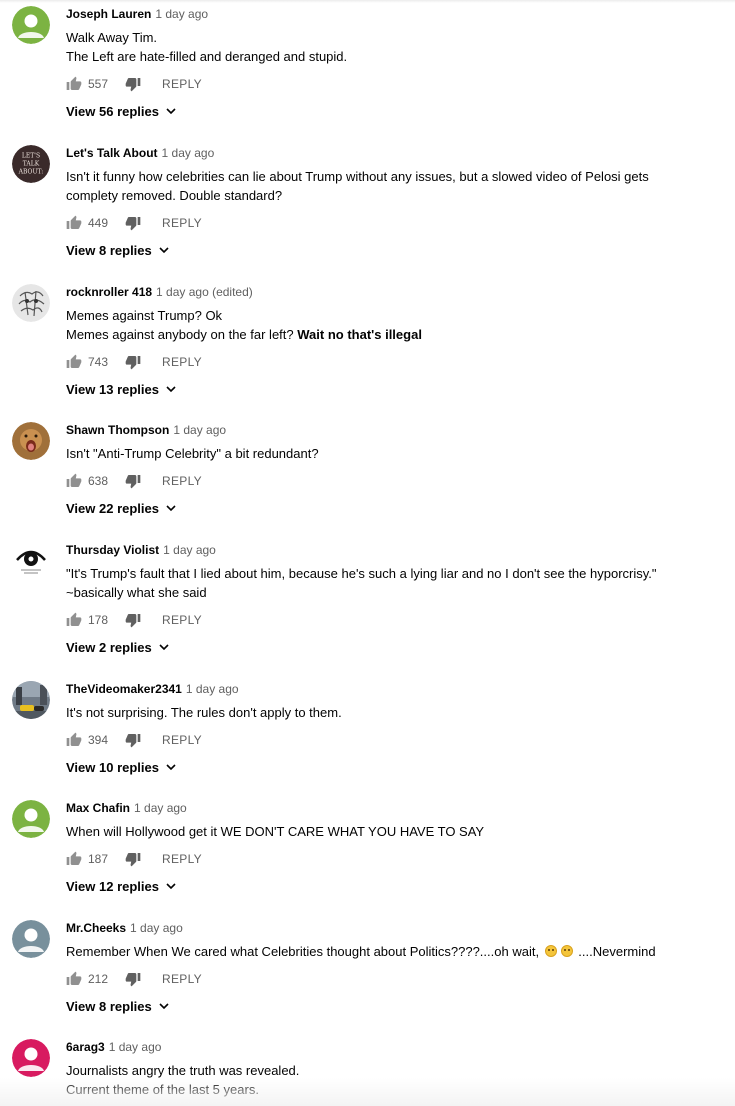  I want to click on author-name: Thursday Violist, so click(112, 550).